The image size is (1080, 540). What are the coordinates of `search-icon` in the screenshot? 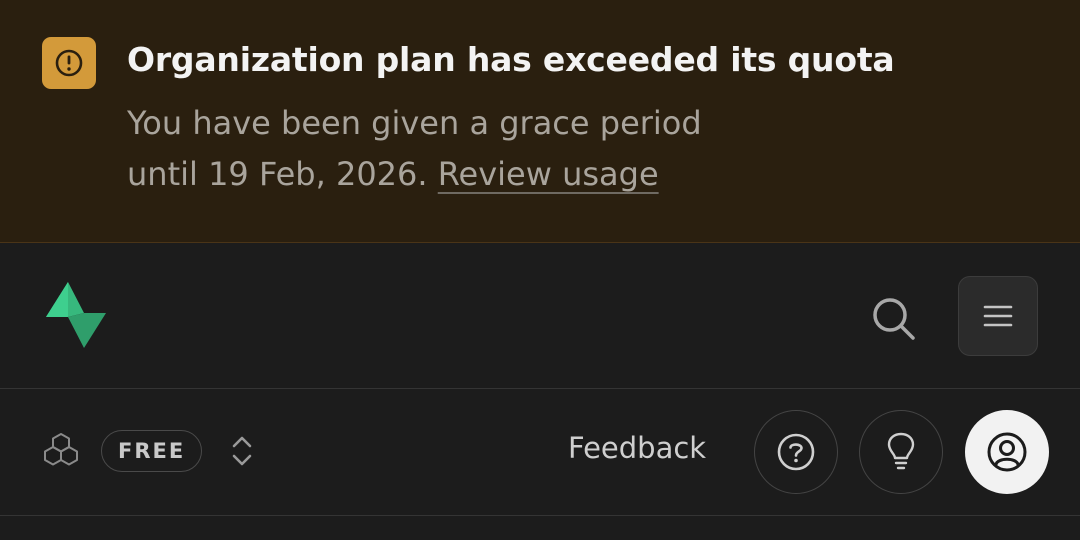 It's located at (893, 318).